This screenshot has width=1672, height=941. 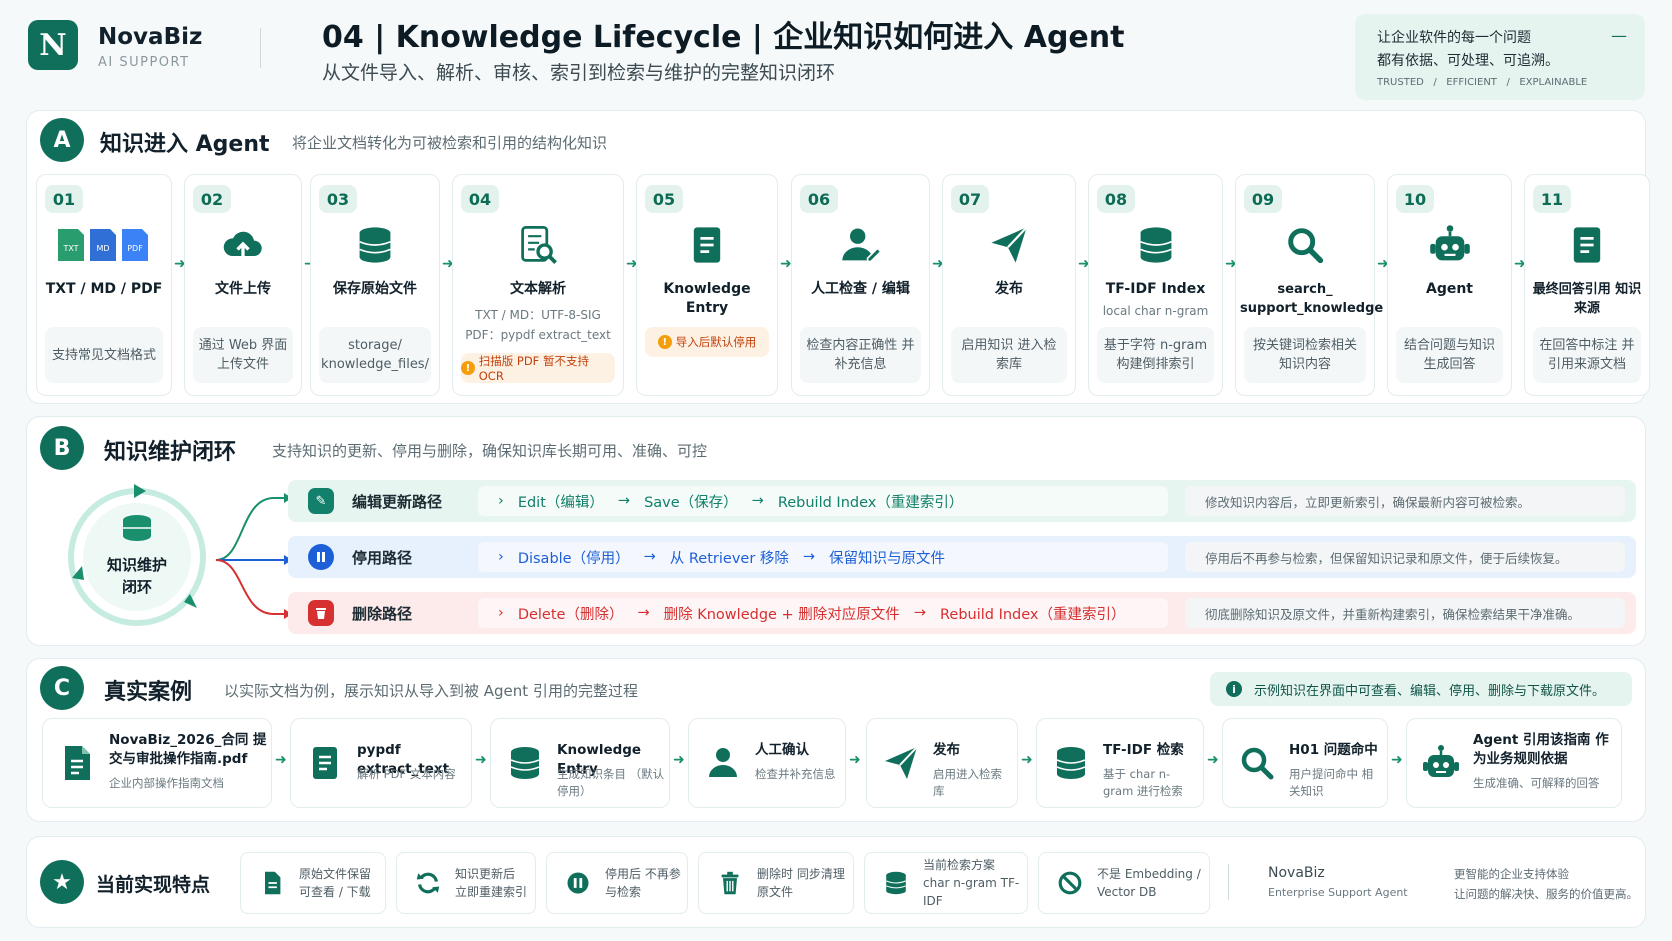 I want to click on case-title: TF-IDF 检索, so click(x=1143, y=750).